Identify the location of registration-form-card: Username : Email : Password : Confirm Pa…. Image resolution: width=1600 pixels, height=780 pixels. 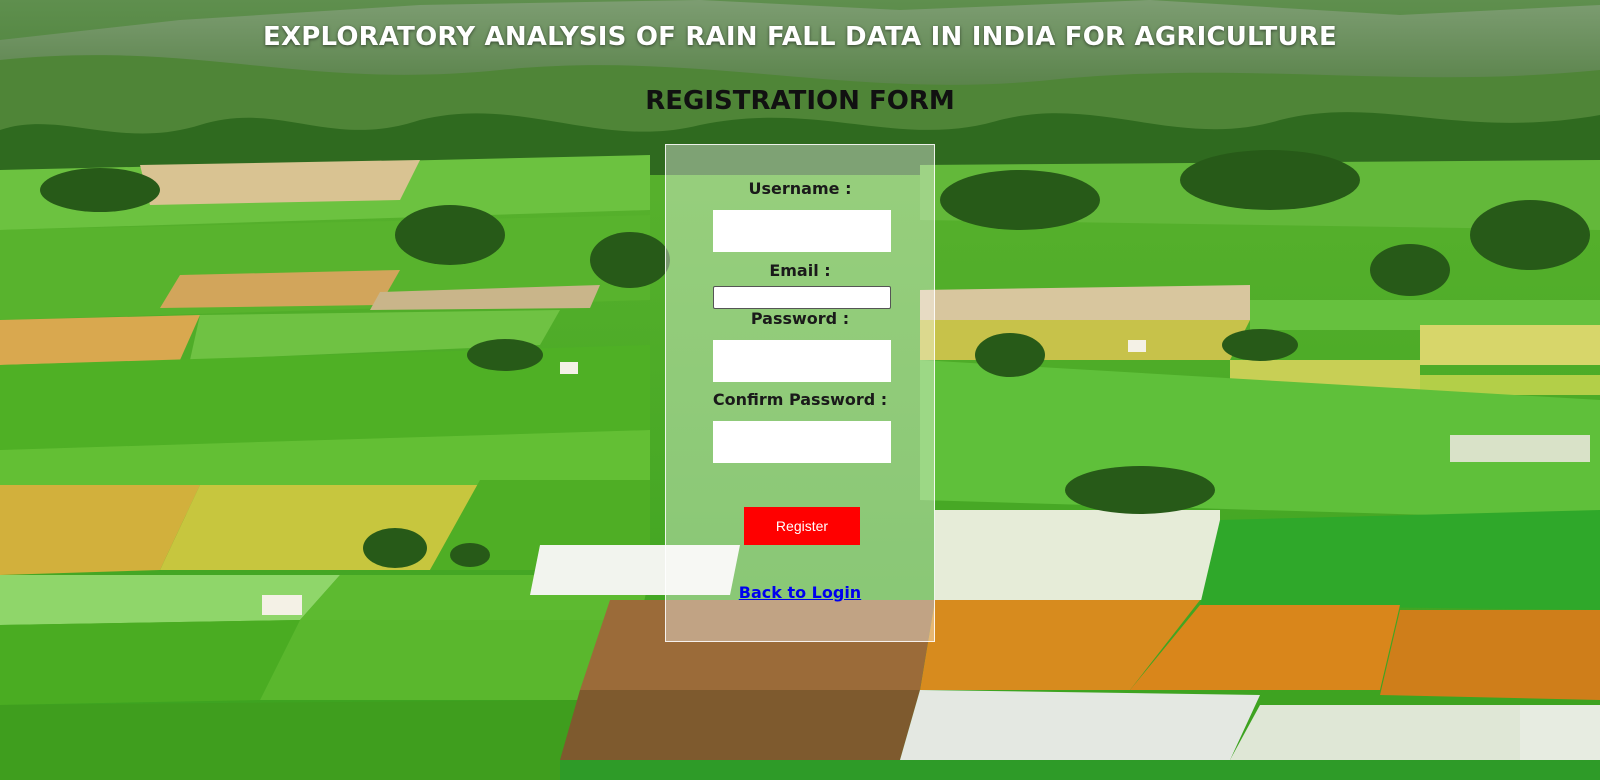
(800, 393).